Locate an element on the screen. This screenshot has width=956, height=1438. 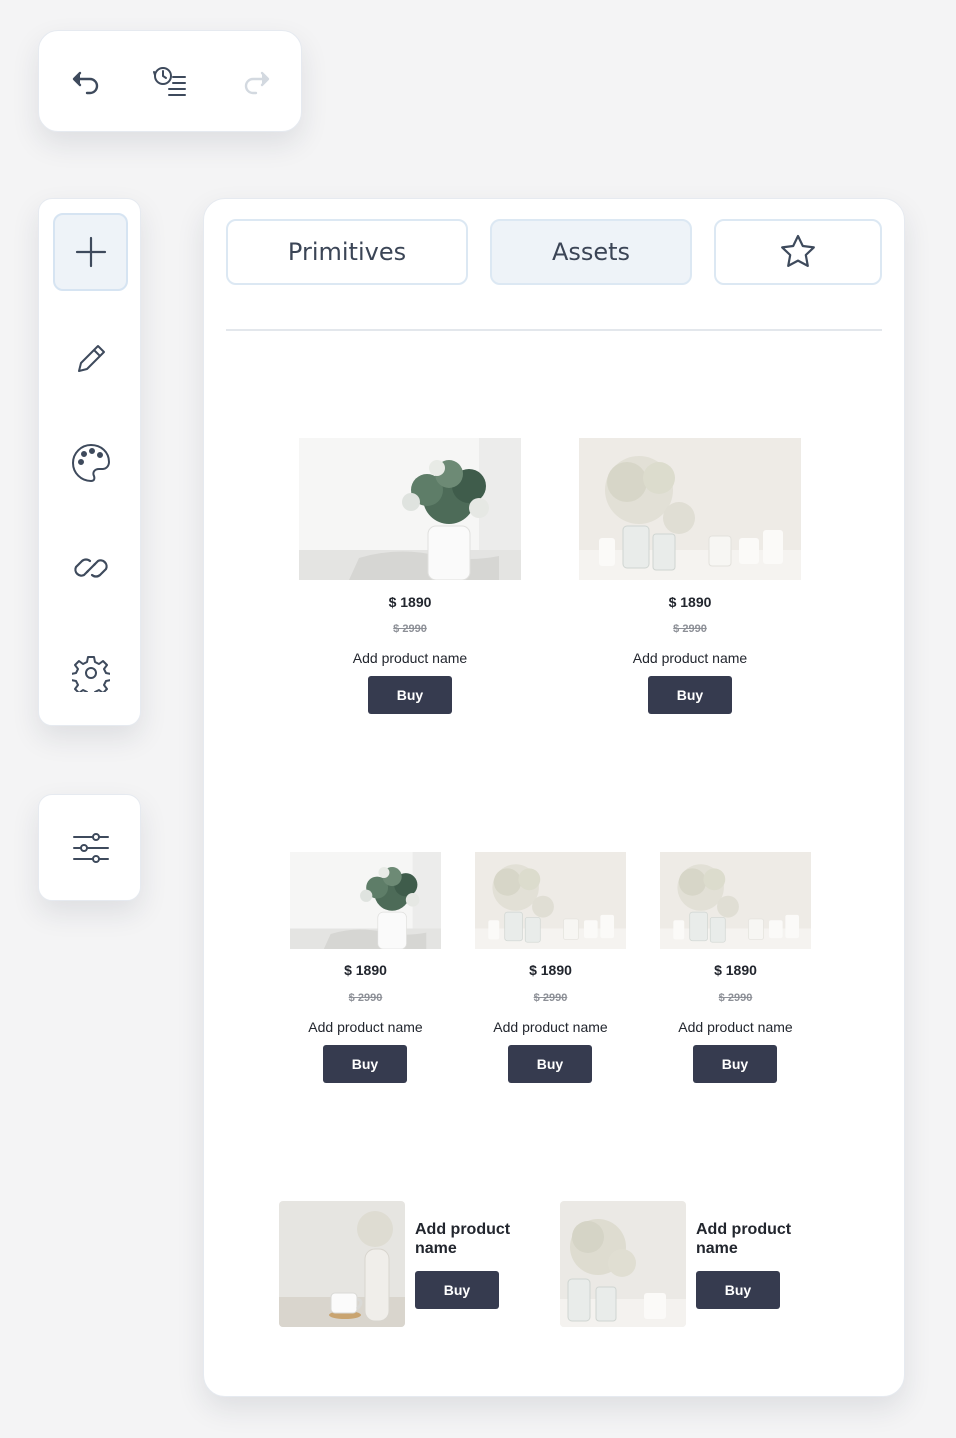
palette-icon is located at coordinates (90, 463).